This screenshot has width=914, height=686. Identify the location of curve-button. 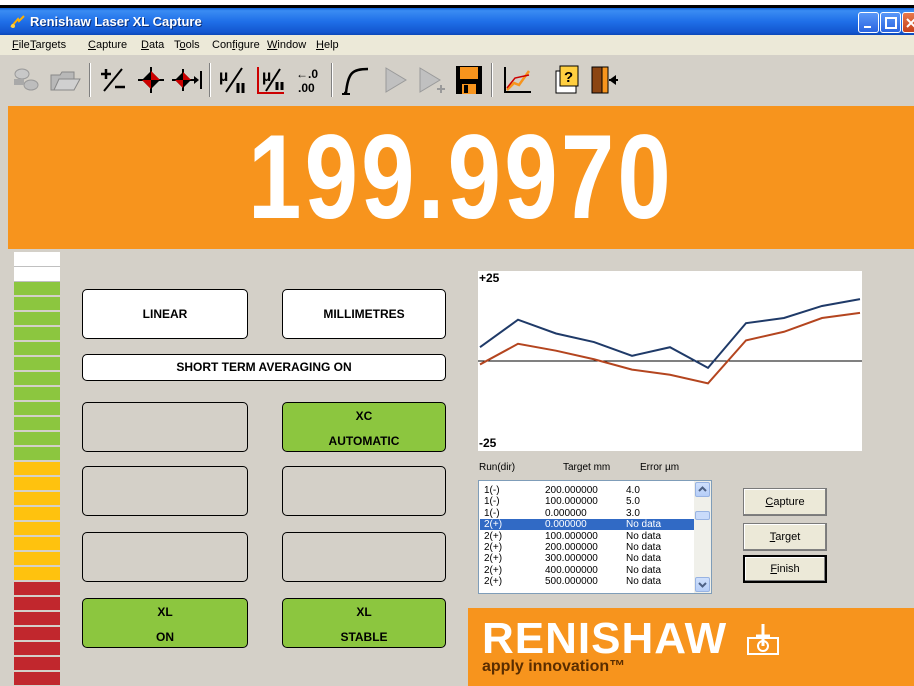
(355, 80).